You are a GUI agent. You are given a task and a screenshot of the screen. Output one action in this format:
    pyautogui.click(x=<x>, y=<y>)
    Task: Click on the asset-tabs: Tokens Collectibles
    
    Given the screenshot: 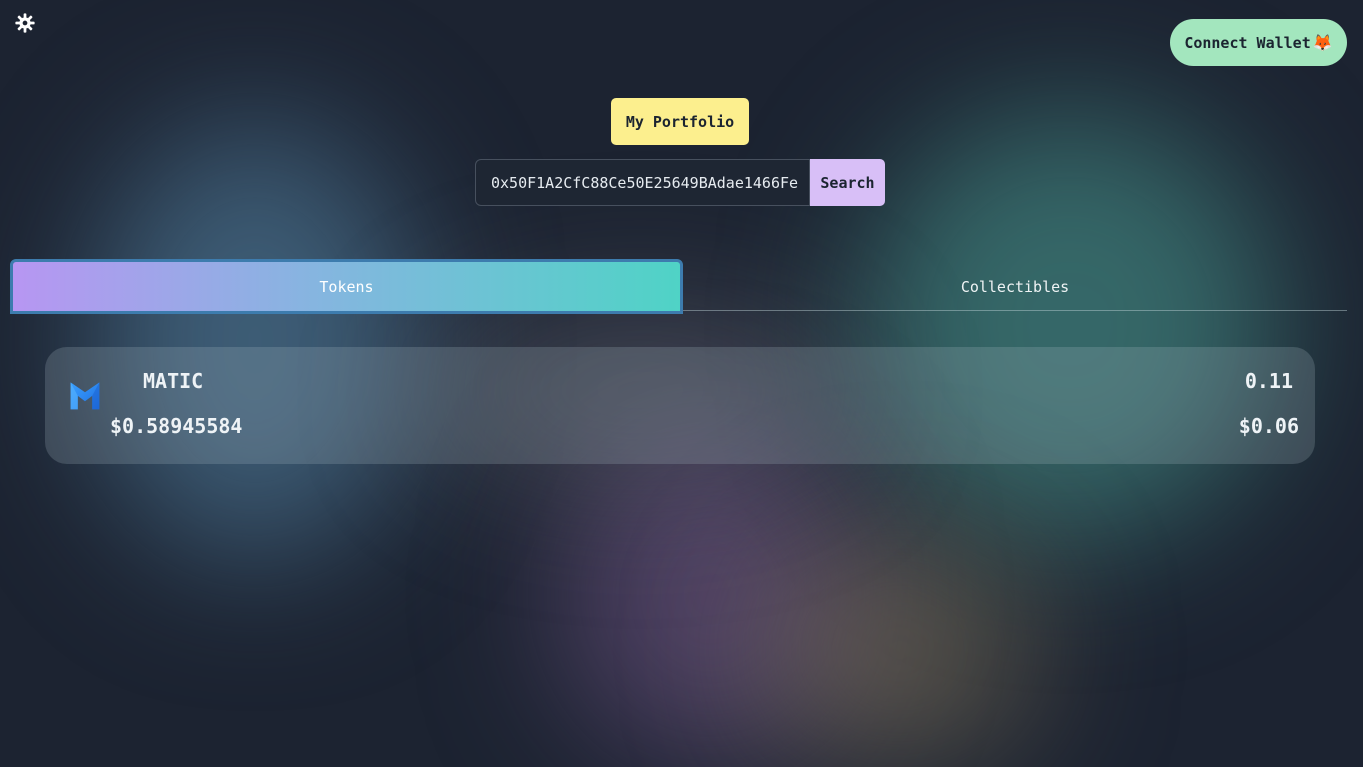 What is the action you would take?
    pyautogui.click(x=678, y=286)
    